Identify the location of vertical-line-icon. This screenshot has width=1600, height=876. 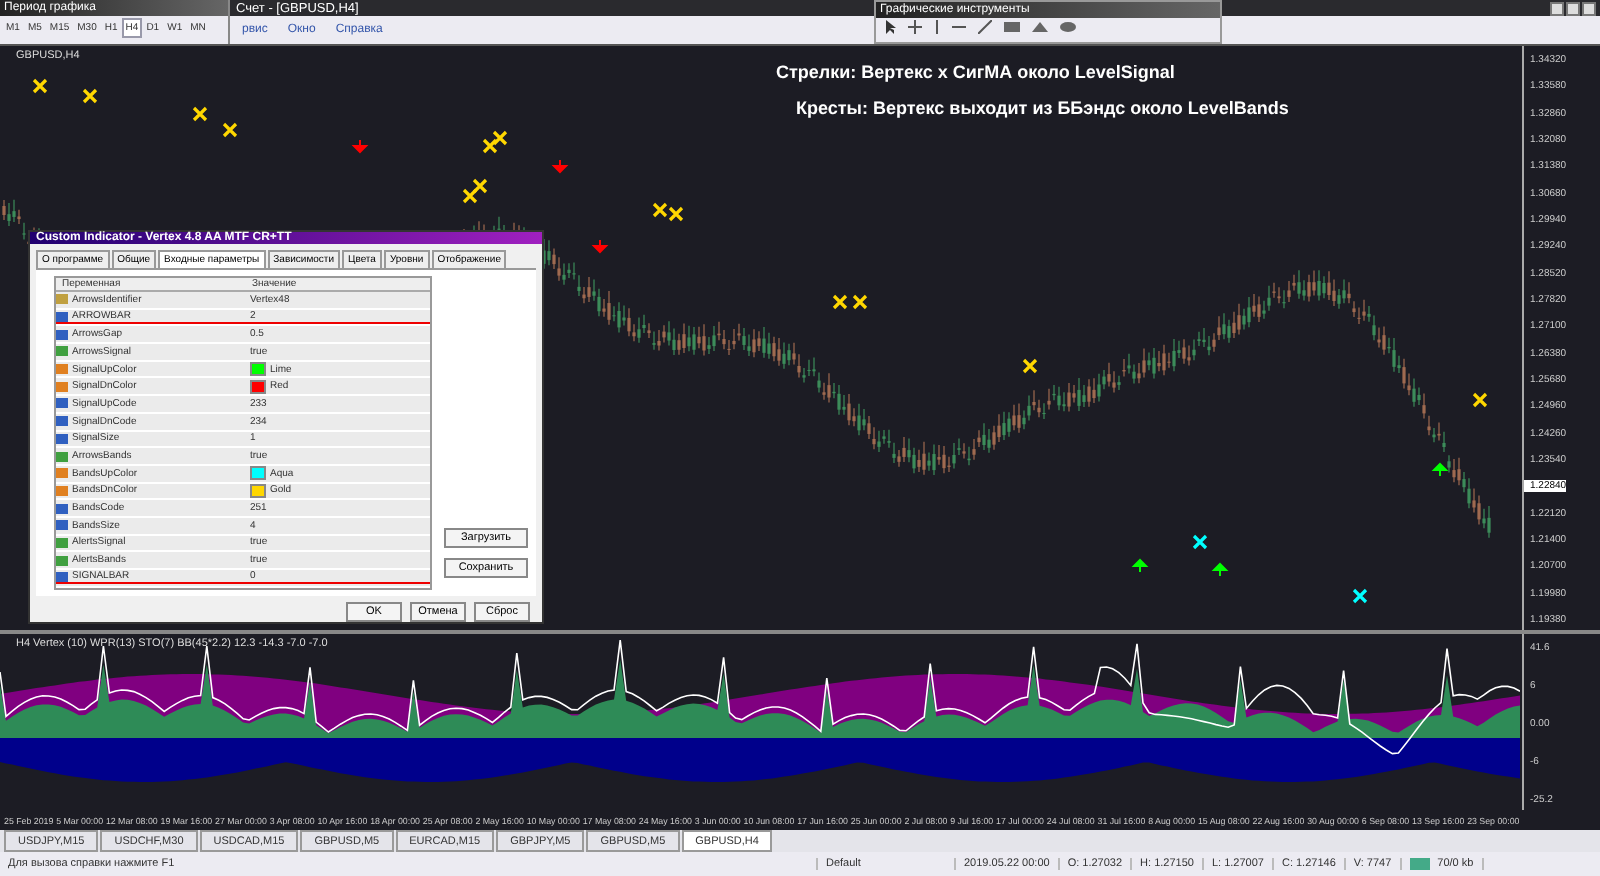
(937, 27).